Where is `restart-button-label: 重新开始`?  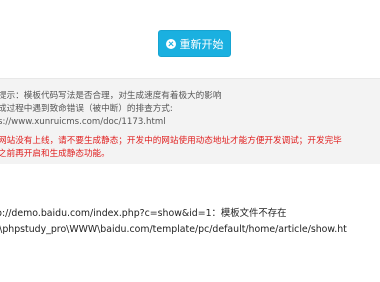
restart-button-label: 重新开始 is located at coordinates (201, 44).